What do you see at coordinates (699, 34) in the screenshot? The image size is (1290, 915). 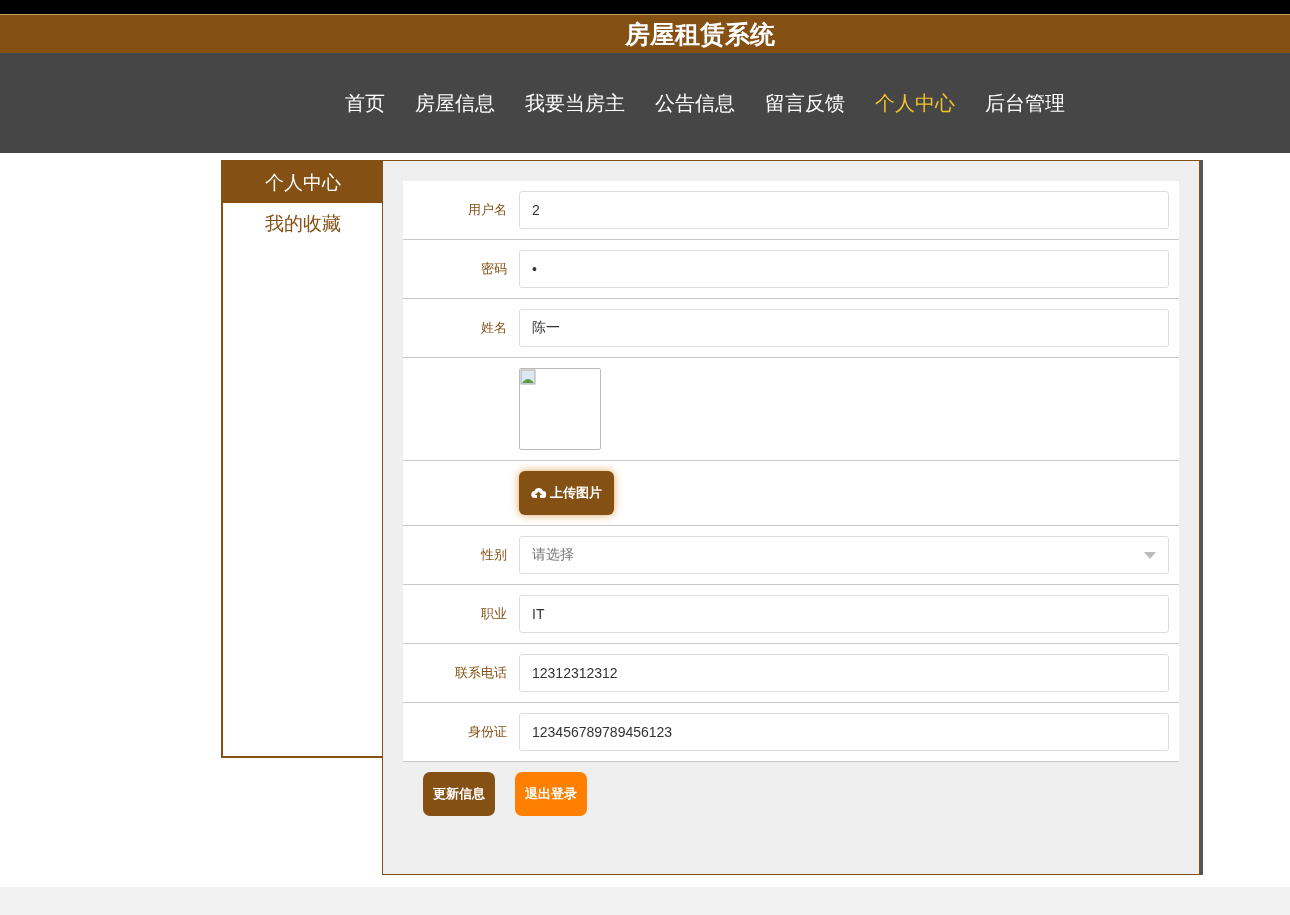 I see `site-title: 房屋租赁系统` at bounding box center [699, 34].